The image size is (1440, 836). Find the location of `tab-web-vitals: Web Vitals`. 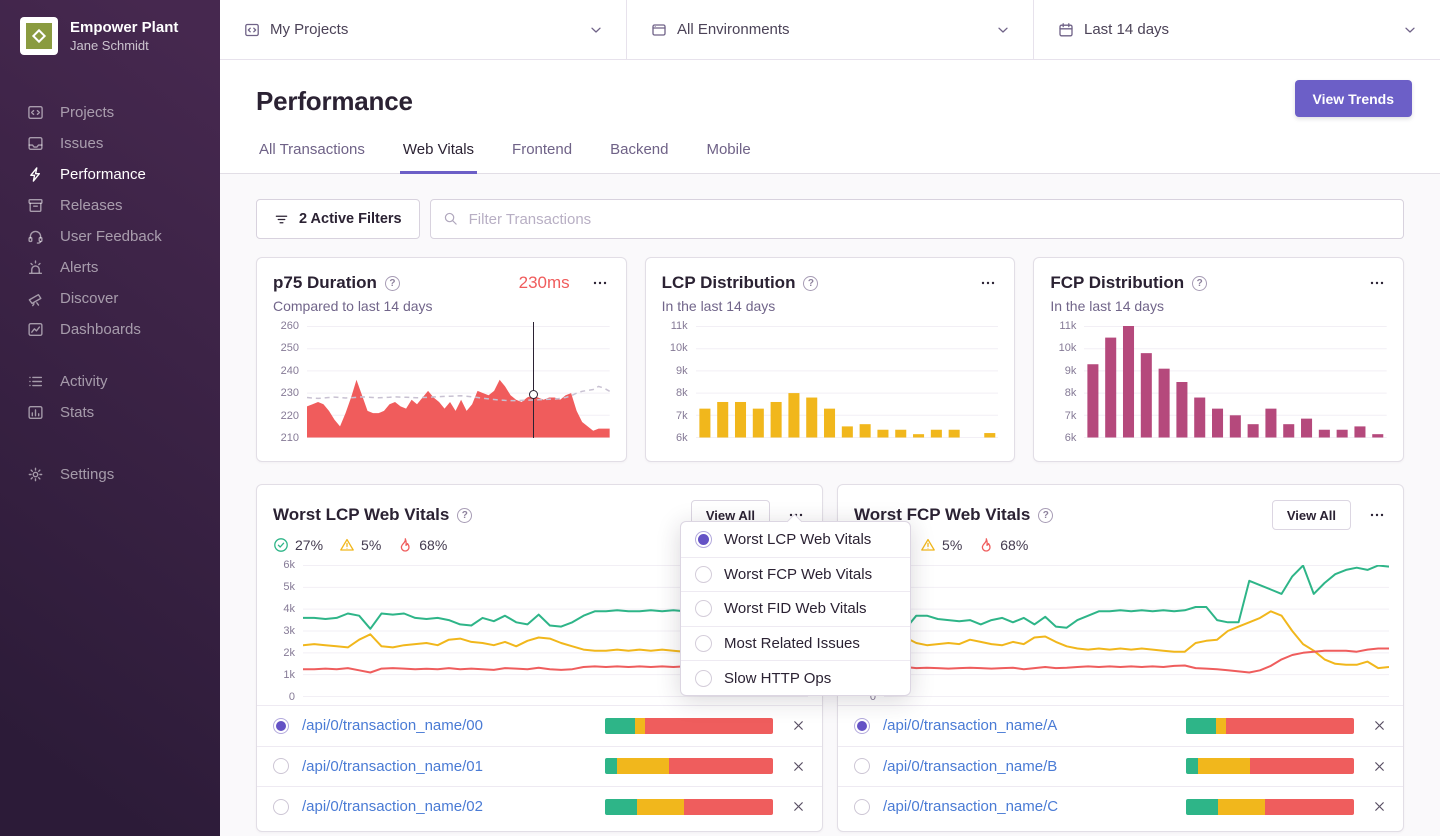

tab-web-vitals: Web Vitals is located at coordinates (438, 157).